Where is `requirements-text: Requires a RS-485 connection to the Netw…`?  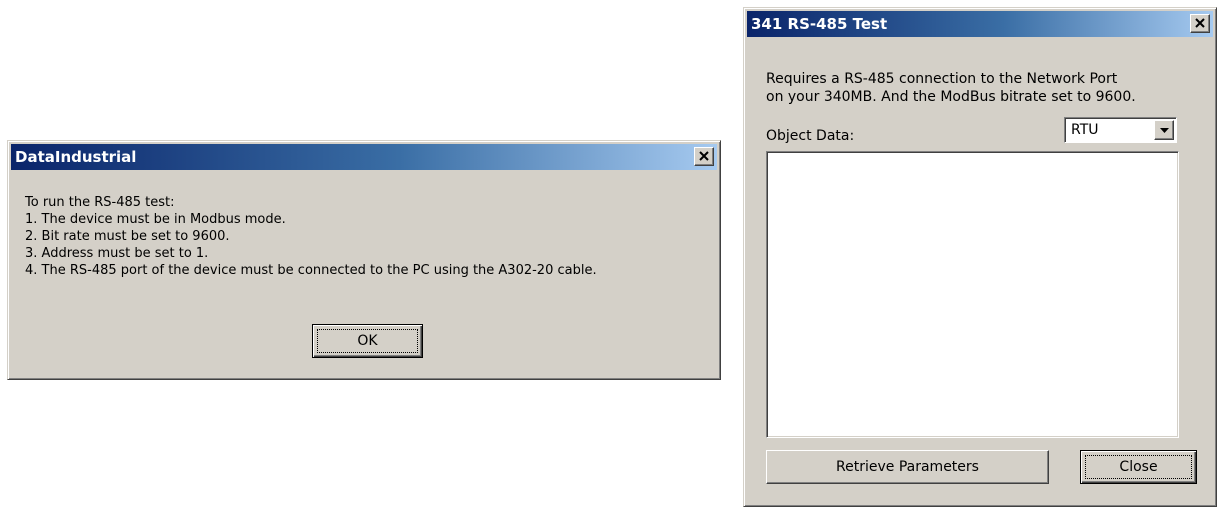
requirements-text: Requires a RS-485 connection to the Netw… is located at coordinates (951, 88).